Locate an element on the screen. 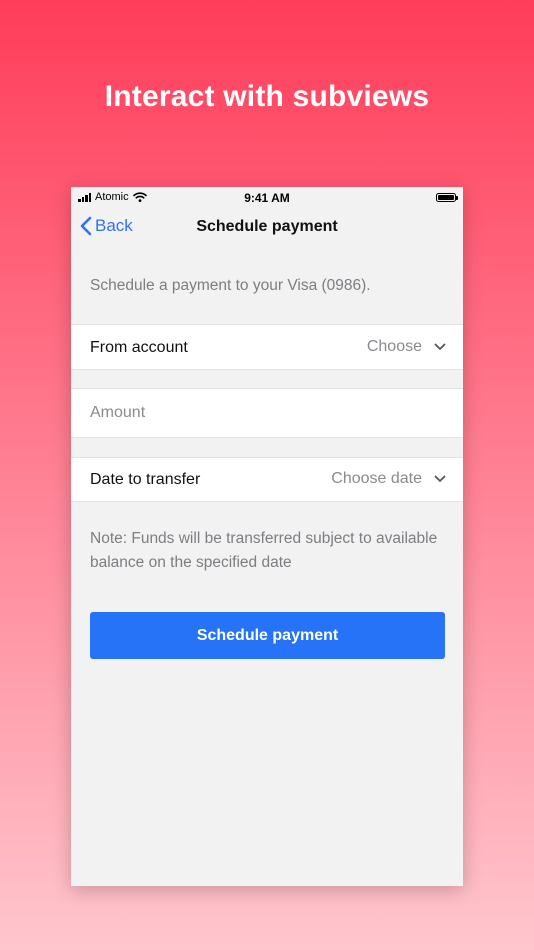 Image resolution: width=534 pixels, height=950 pixels. navigation-bar: Back Schedule payment is located at coordinates (267, 227).